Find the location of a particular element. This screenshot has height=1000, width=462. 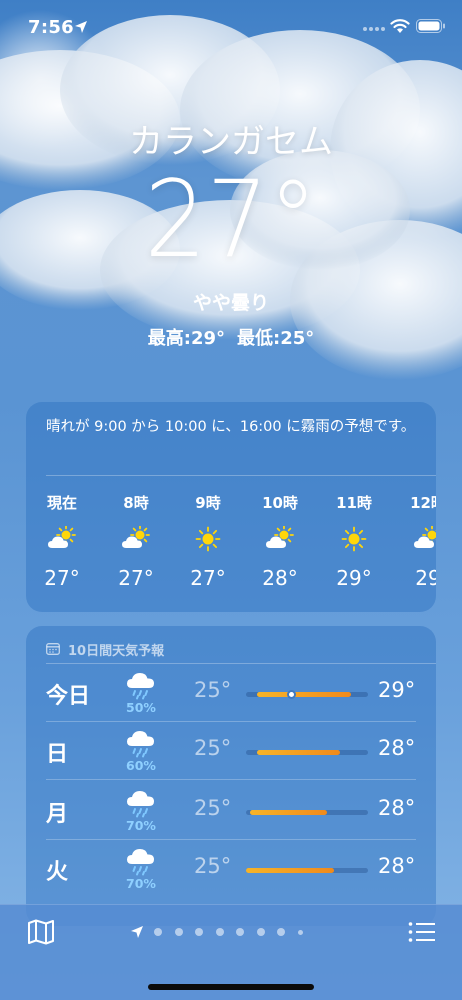

status-bar: 7:56 is located at coordinates (231, 28).